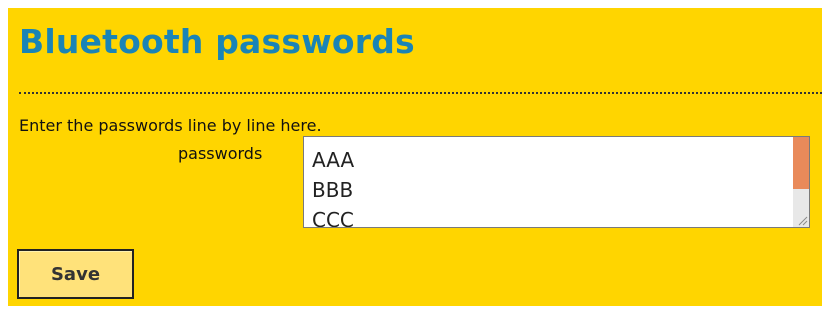 The image size is (822, 313). Describe the element at coordinates (217, 41) in the screenshot. I see `page-title: Bluetooth passwords` at that location.